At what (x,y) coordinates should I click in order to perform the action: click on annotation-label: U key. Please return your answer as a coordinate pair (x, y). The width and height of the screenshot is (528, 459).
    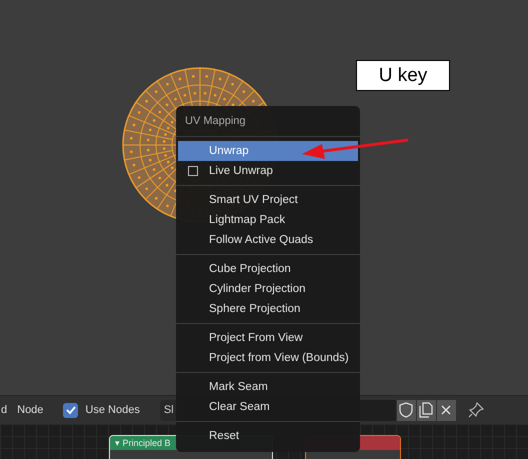
    Looking at the image, I should click on (403, 75).